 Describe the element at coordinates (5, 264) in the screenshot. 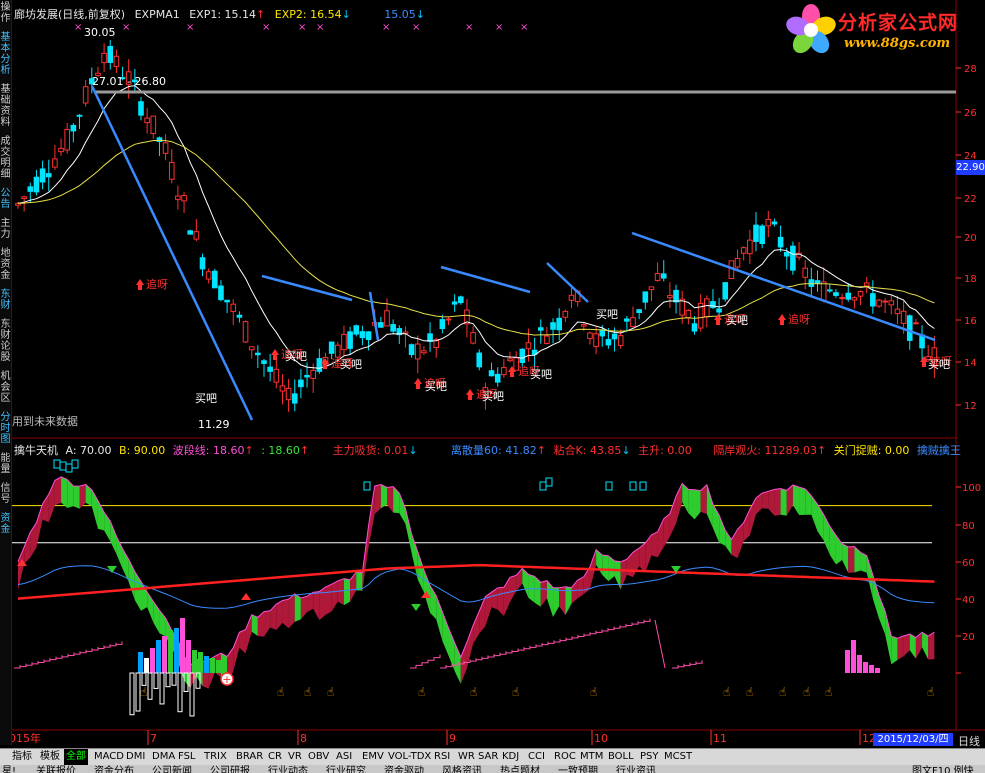

I see `sidebar-item: 地资金` at that location.